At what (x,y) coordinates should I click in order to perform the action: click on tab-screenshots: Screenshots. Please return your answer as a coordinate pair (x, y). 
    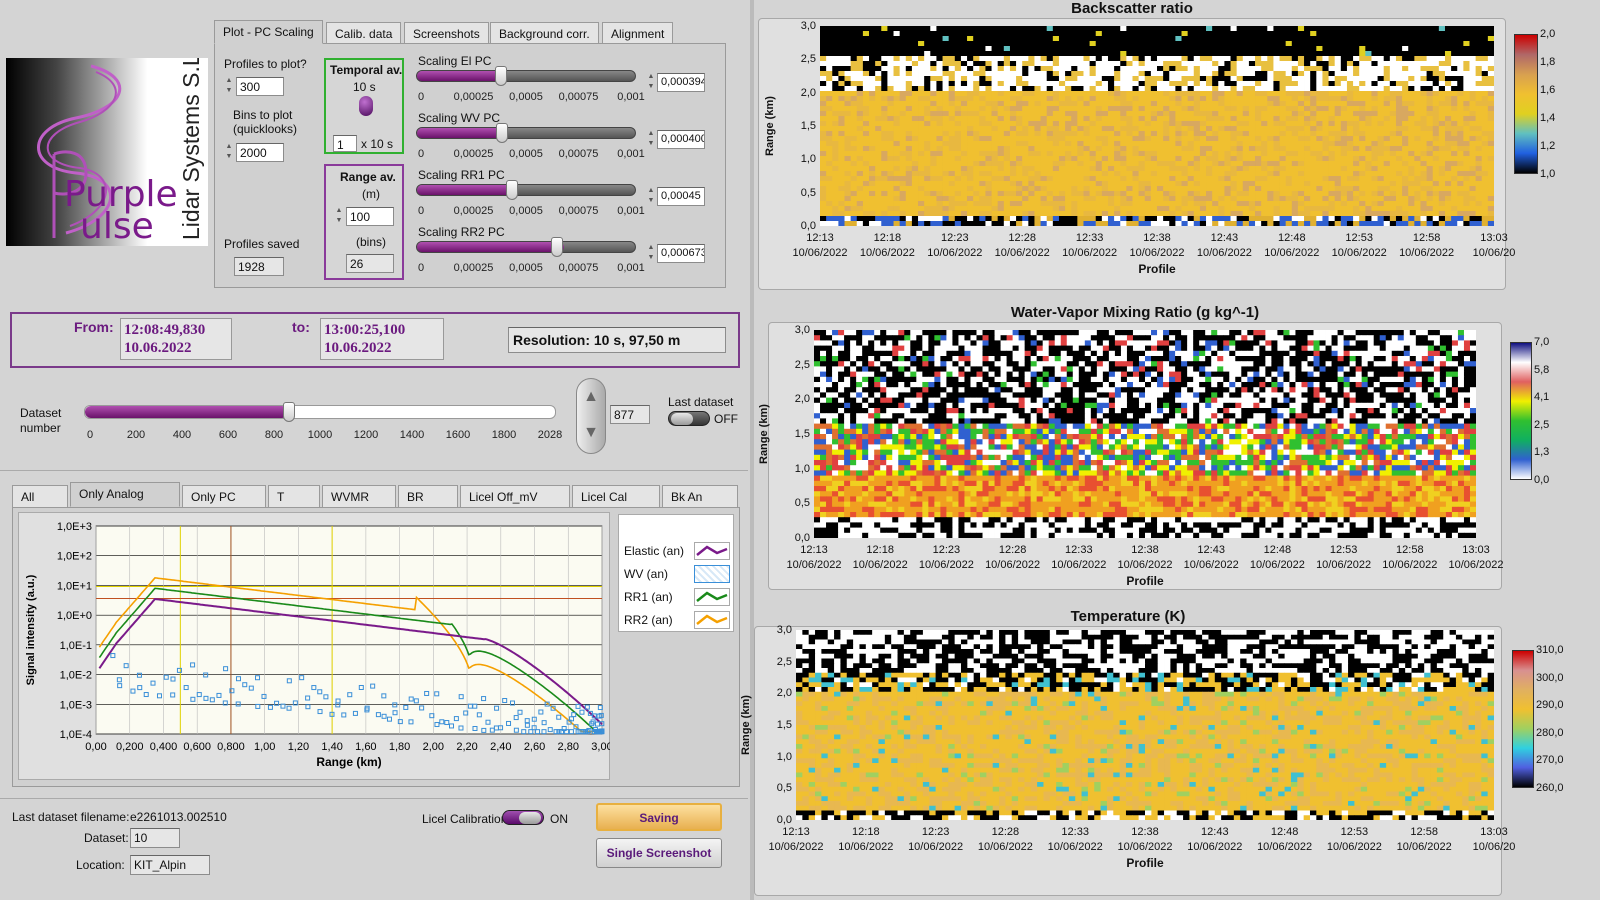
    Looking at the image, I should click on (446, 33).